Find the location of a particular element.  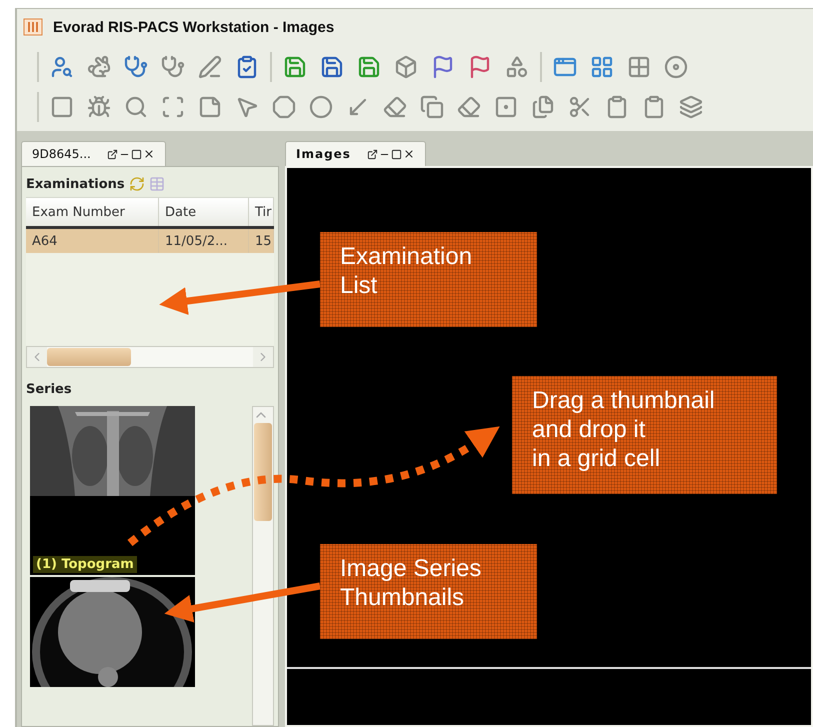

table-cell: A64 is located at coordinates (92, 241).